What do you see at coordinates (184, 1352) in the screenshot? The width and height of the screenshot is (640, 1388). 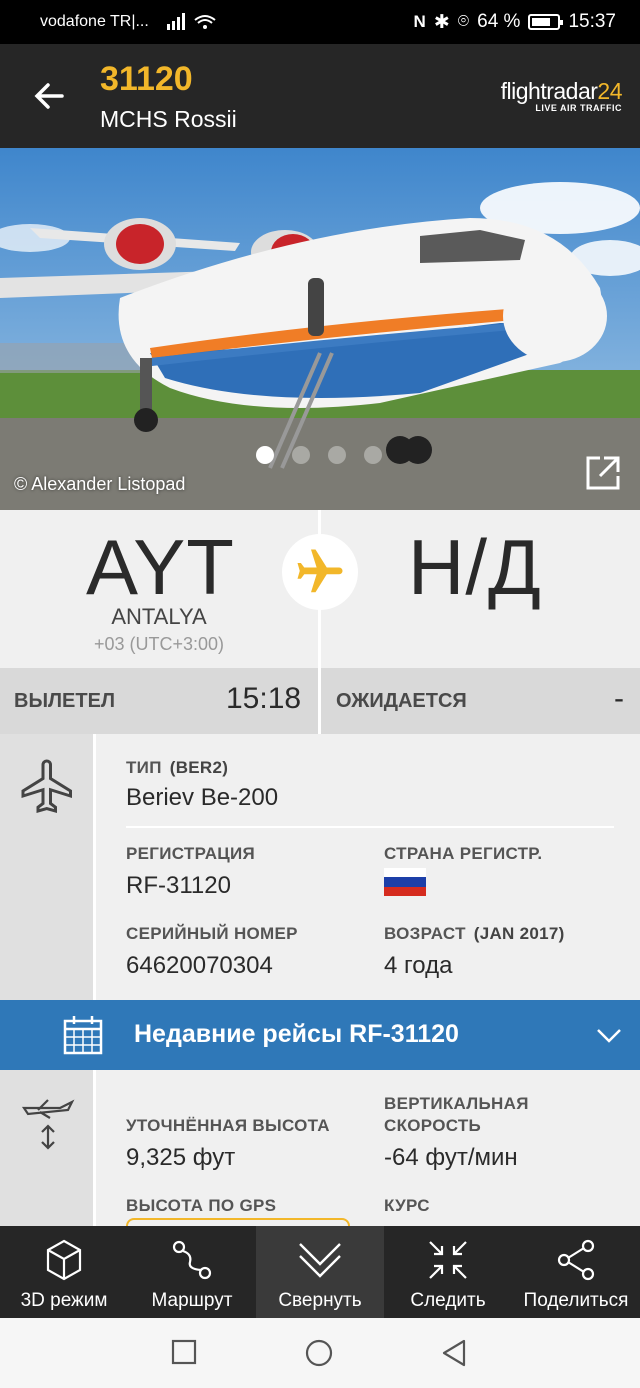 I see `recent-apps-icon` at bounding box center [184, 1352].